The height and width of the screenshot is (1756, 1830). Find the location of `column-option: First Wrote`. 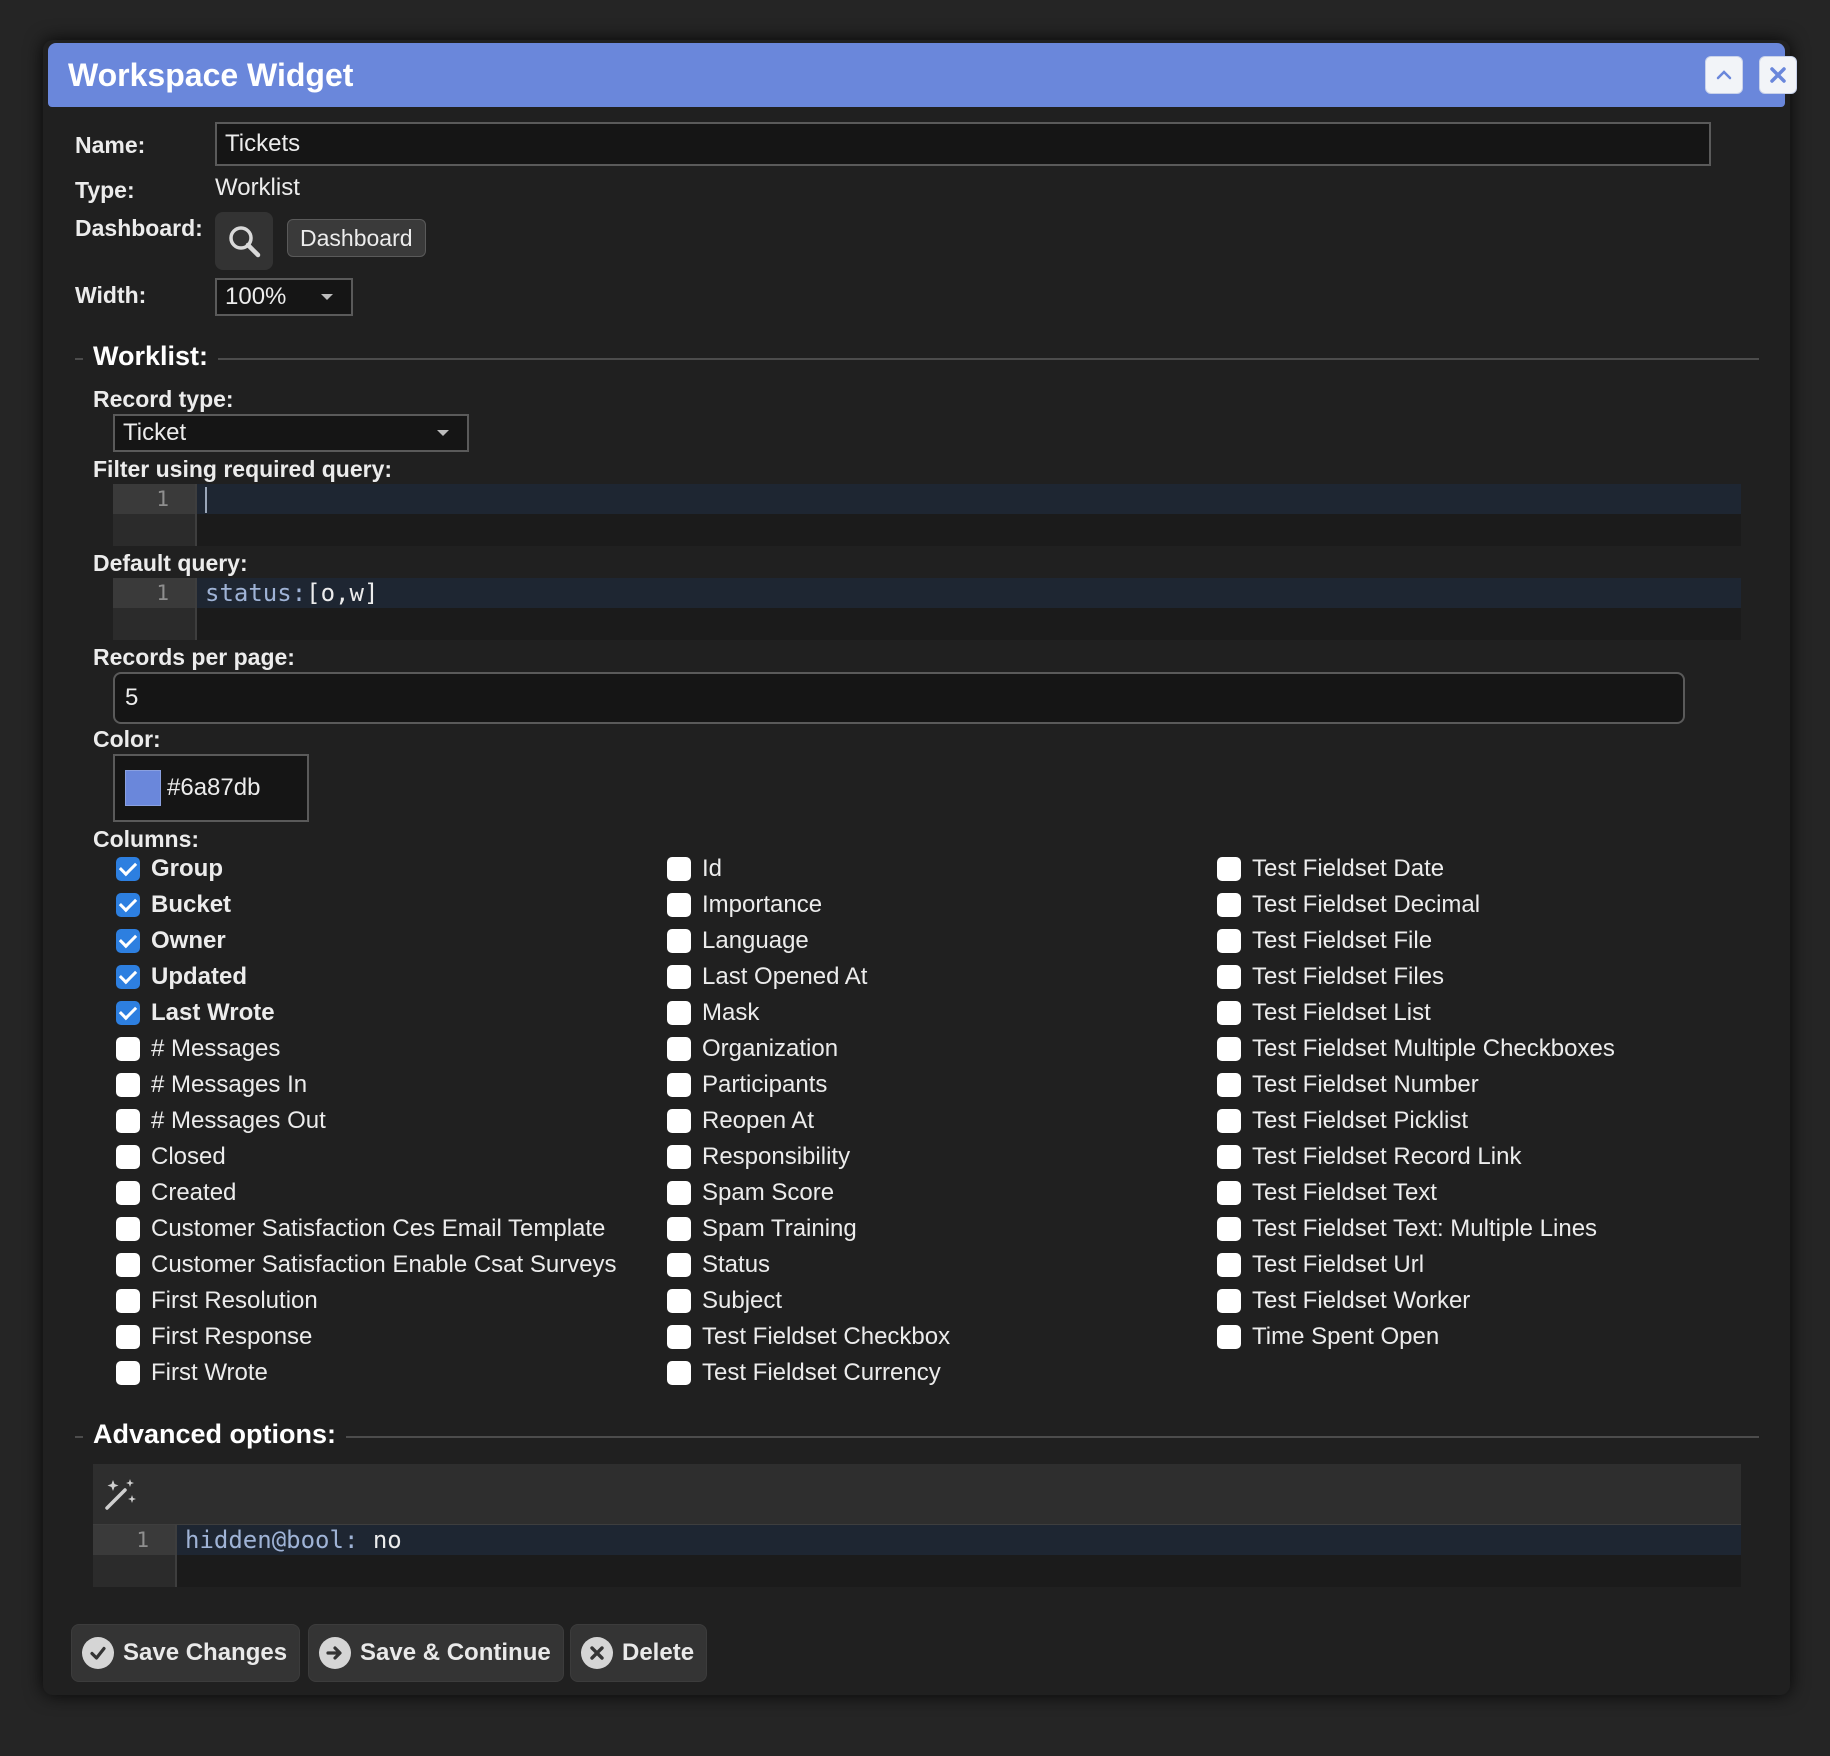

column-option: First Wrote is located at coordinates (192, 1373).